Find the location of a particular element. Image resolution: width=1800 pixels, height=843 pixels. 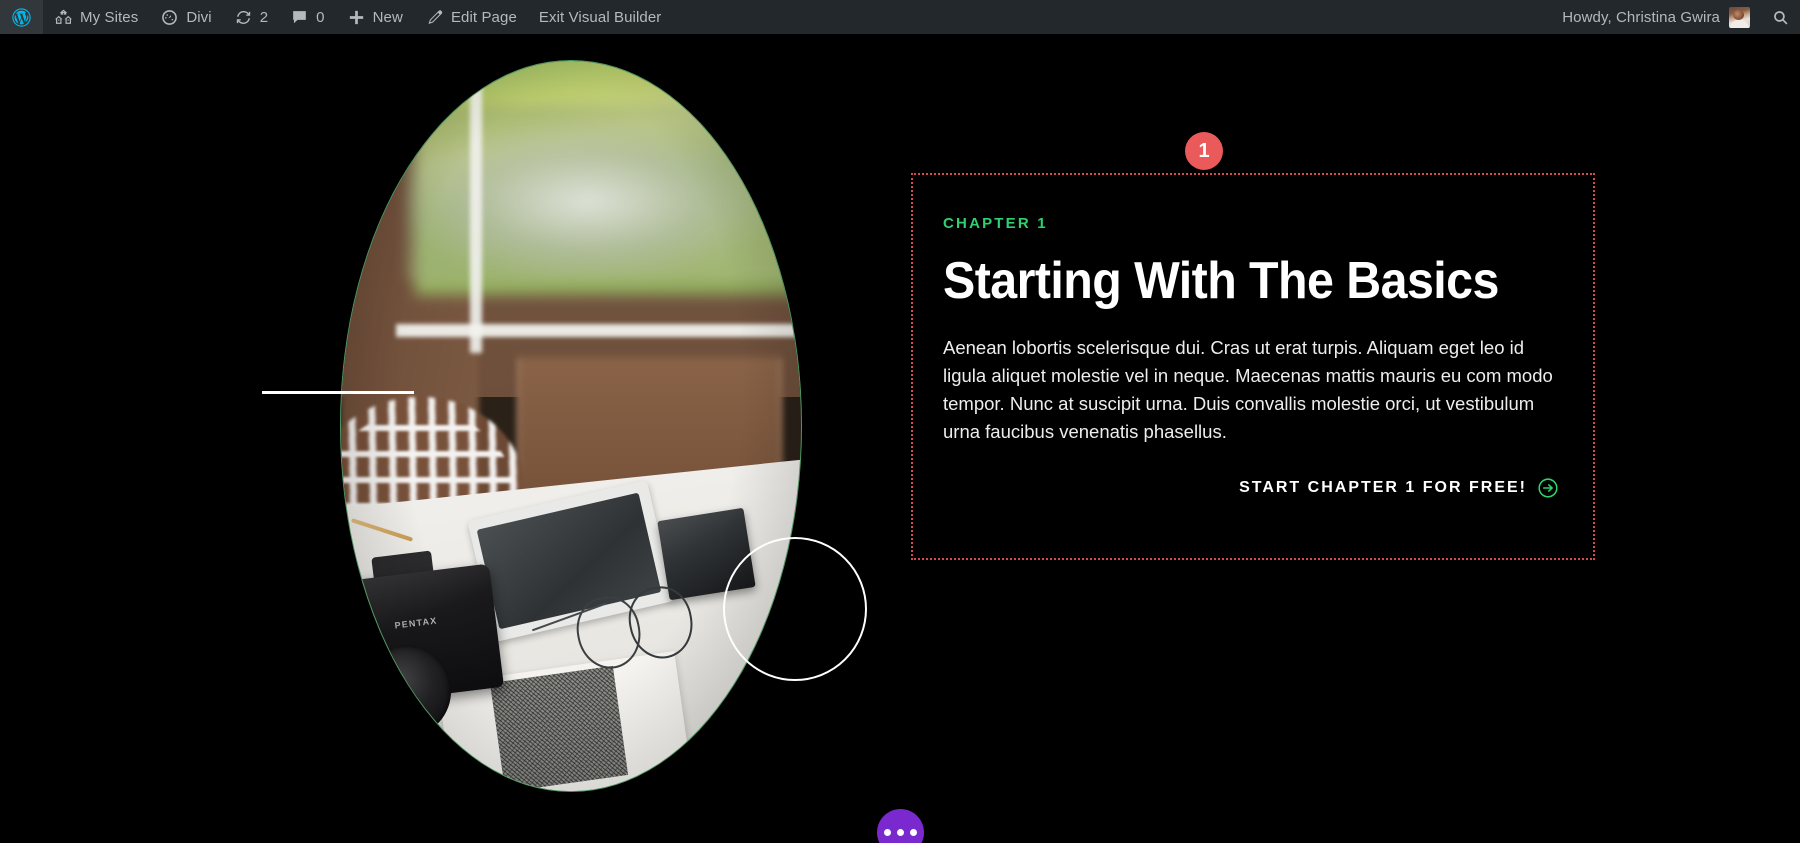

wordpress-logo-icon is located at coordinates (21, 17).